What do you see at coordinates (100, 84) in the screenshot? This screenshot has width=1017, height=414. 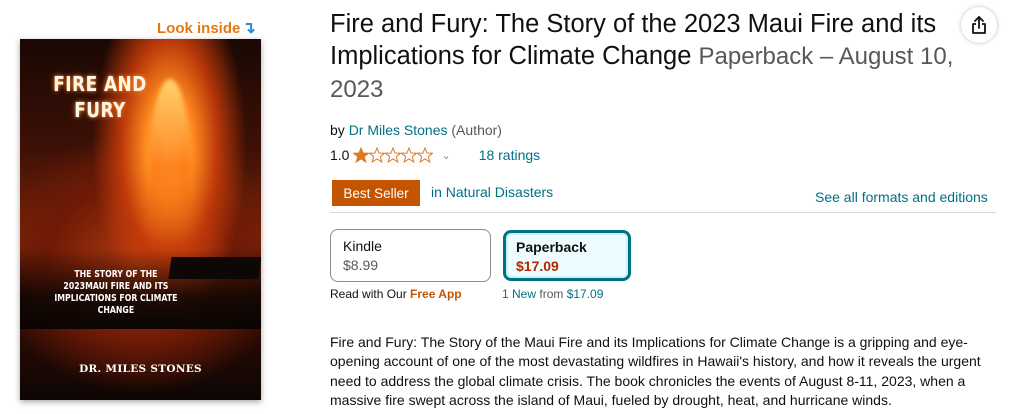 I see `cover-title-line: FIRE AND` at bounding box center [100, 84].